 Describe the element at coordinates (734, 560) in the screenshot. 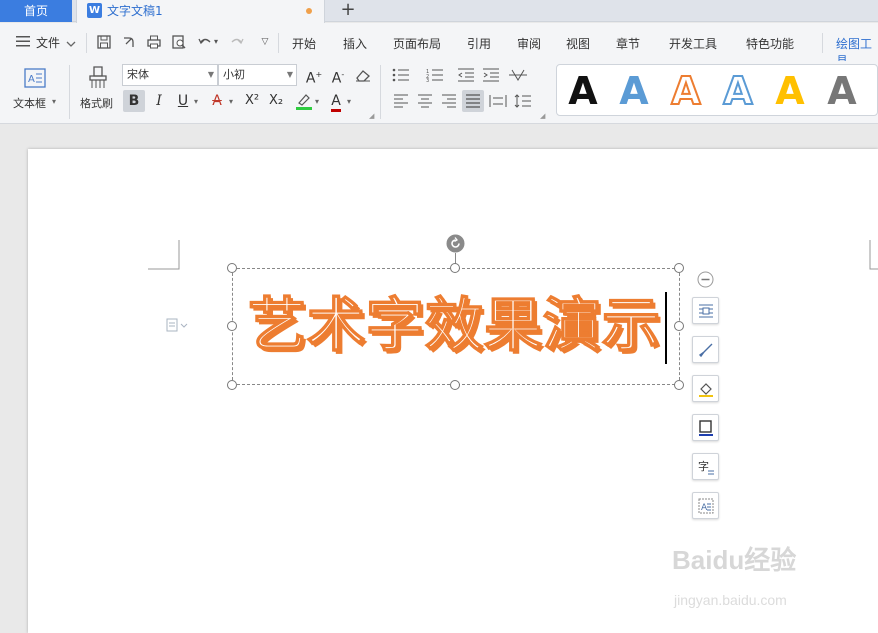

I see `baidu-watermark: Baidu经验` at that location.